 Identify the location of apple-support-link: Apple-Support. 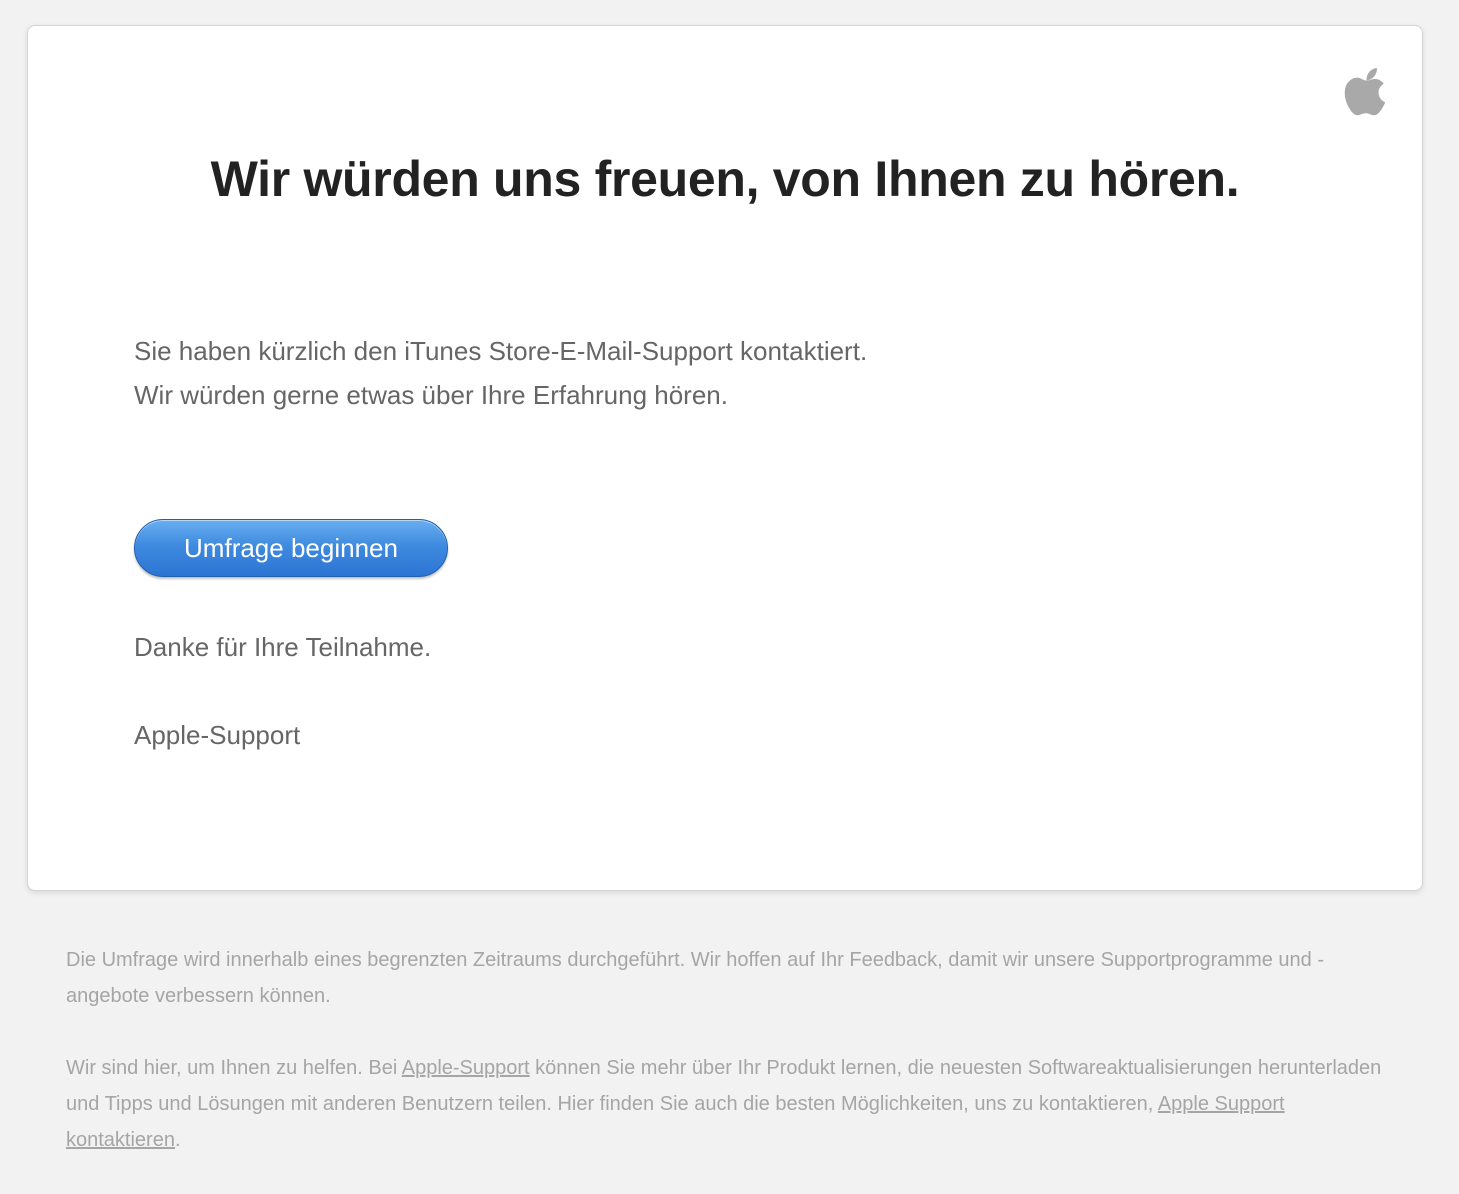
(466, 1068).